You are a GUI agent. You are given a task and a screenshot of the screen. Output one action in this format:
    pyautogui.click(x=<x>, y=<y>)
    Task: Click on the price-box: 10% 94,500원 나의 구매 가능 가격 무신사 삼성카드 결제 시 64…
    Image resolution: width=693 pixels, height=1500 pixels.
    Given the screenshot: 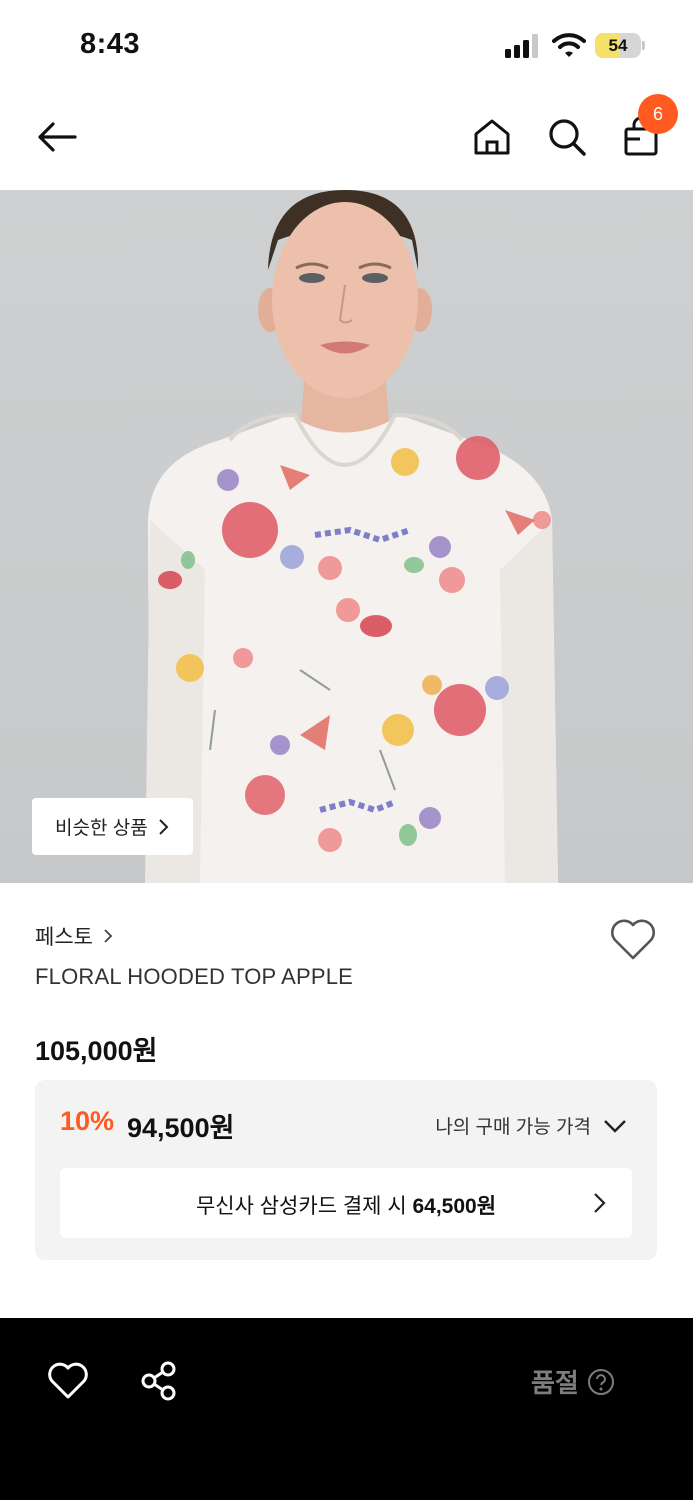 What is the action you would take?
    pyautogui.click(x=346, y=1170)
    